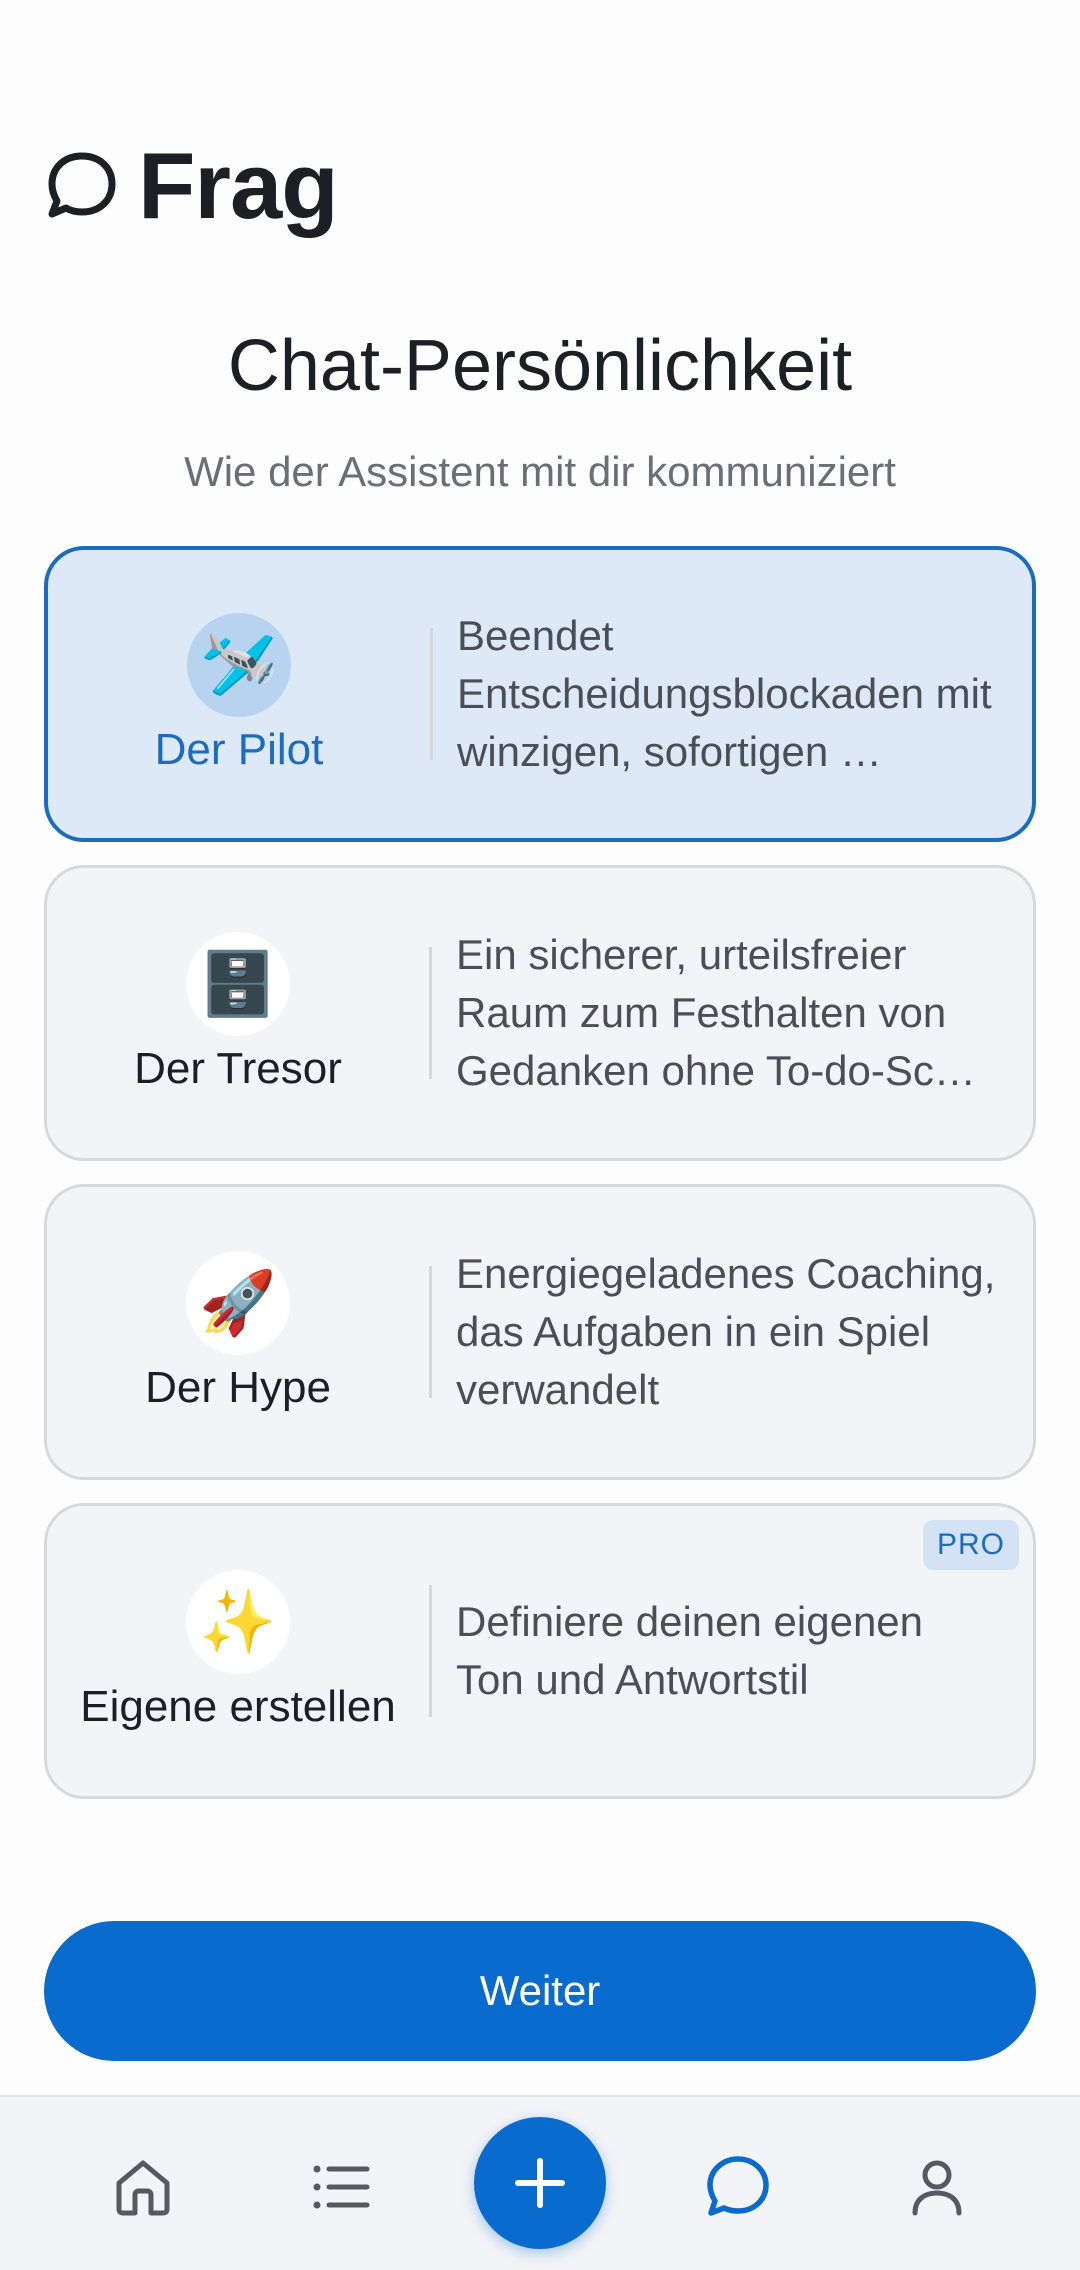 The height and width of the screenshot is (2270, 1080). Describe the element at coordinates (239, 749) in the screenshot. I see `personality-name: Der Pilot` at that location.